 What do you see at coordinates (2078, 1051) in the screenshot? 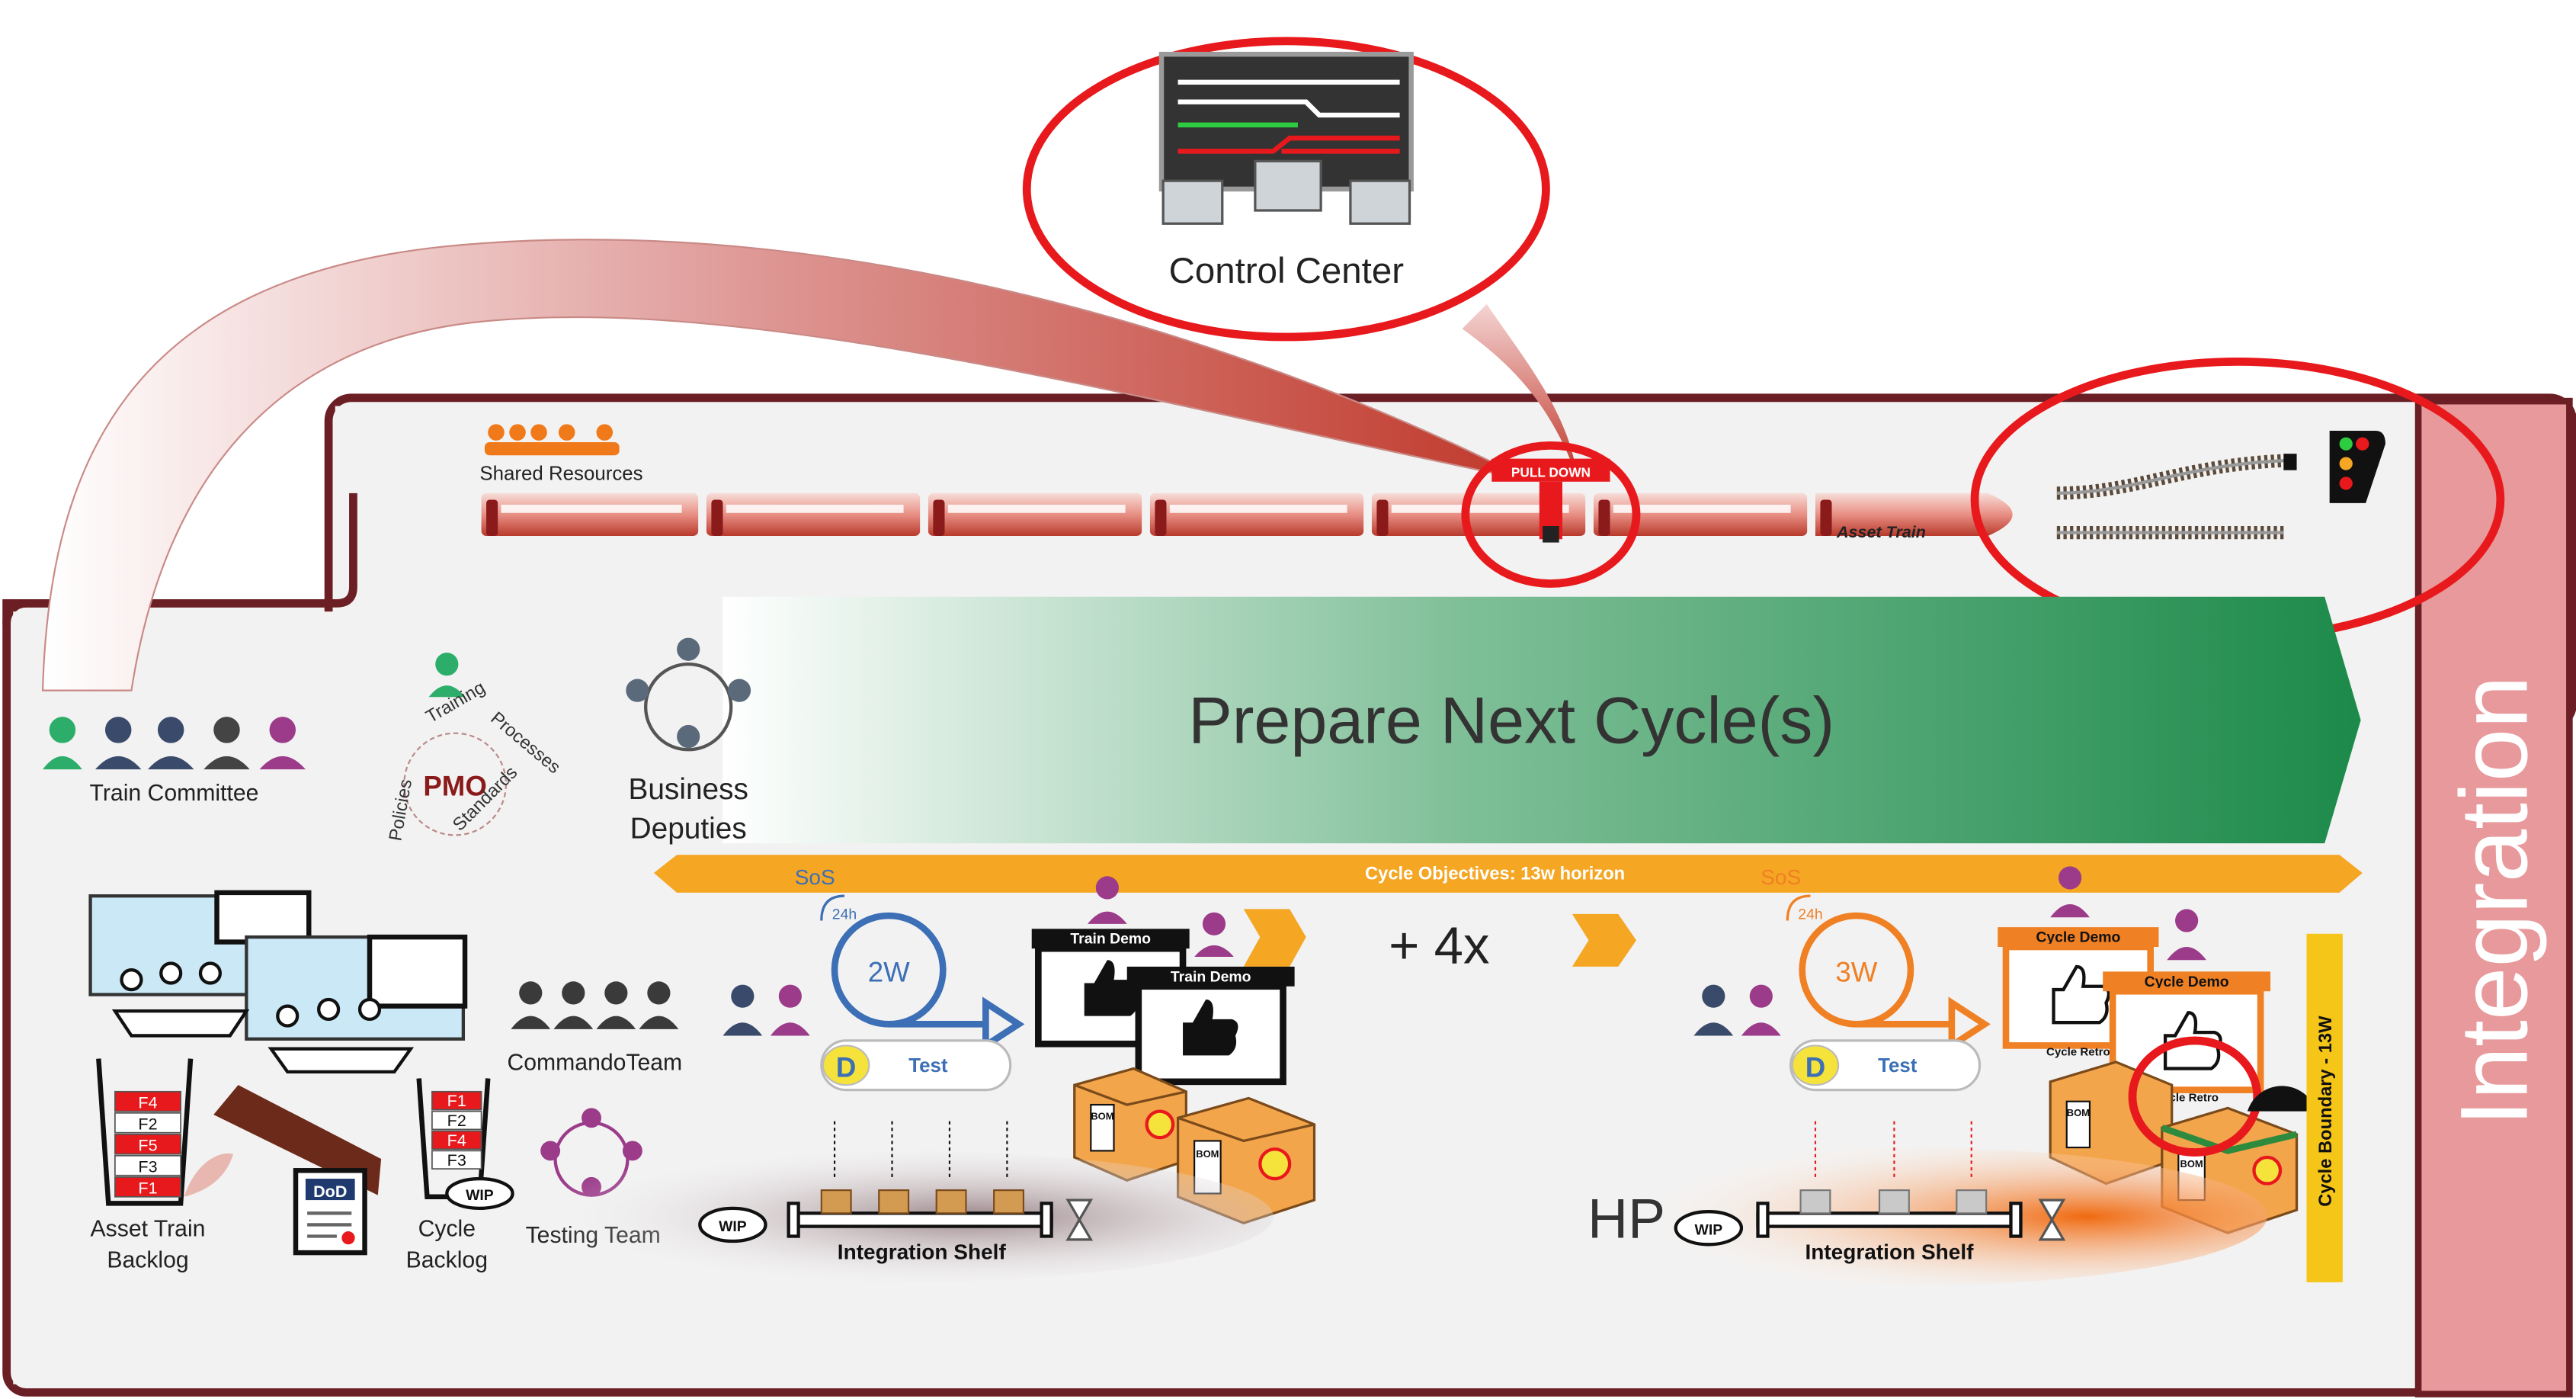
I see `cycle-b-retro1-label: Cycle Retro` at bounding box center [2078, 1051].